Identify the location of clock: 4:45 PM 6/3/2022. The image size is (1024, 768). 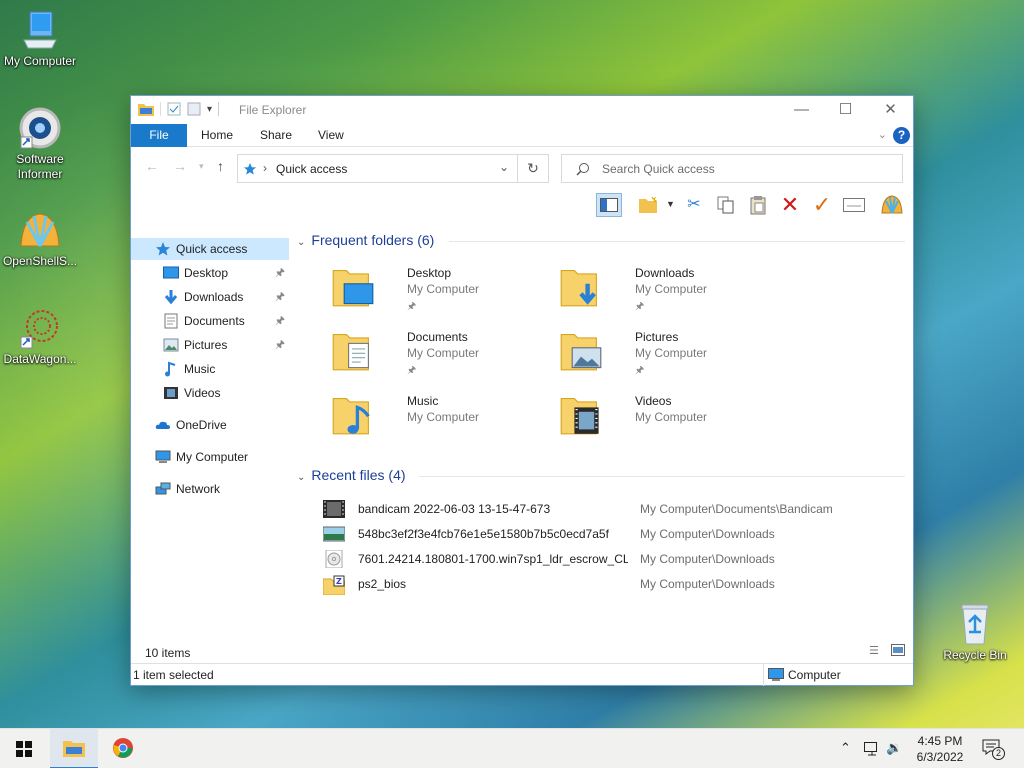
(940, 749).